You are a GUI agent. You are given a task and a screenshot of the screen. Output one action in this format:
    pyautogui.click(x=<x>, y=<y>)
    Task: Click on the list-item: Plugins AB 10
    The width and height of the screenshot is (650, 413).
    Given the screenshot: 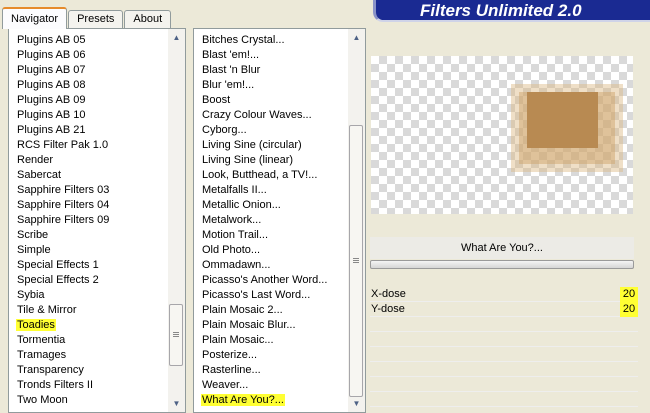 What is the action you would take?
    pyautogui.click(x=88, y=115)
    